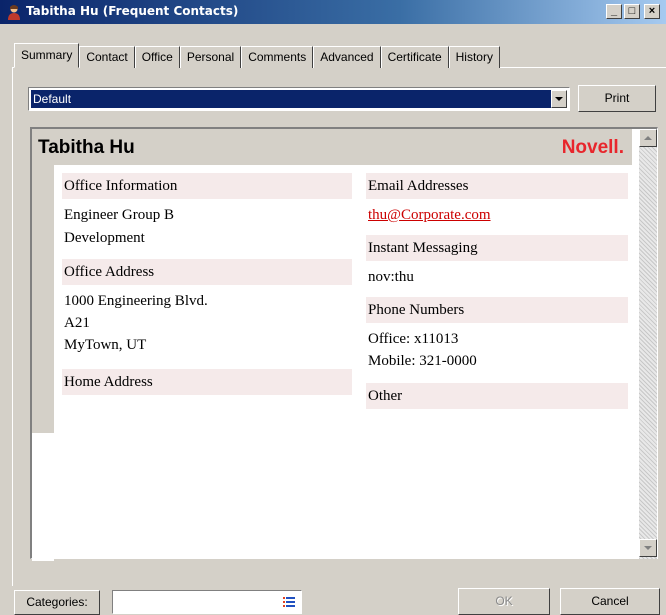 The width and height of the screenshot is (666, 615). I want to click on phone-line: Office: x11013, so click(413, 339).